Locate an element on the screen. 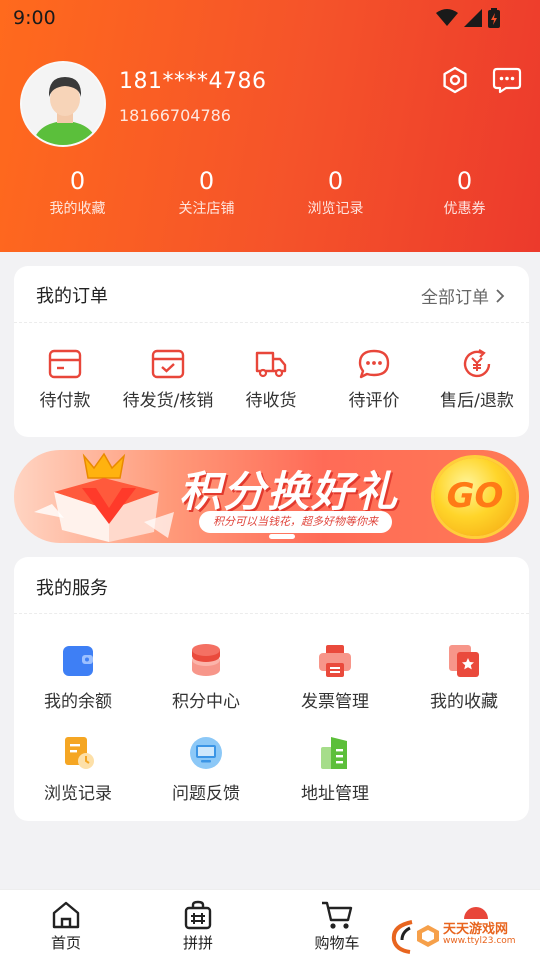  order-pending-receipt: 待收货 is located at coordinates (271, 379).